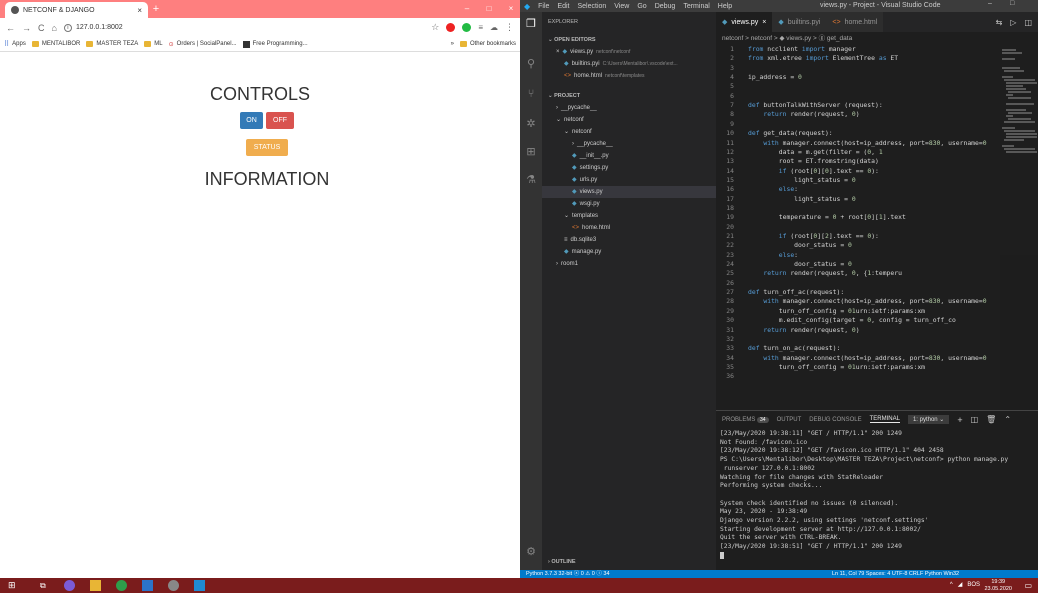 Image resolution: width=1038 pixels, height=593 pixels. I want to click on menu-debug: Debug, so click(665, 6).